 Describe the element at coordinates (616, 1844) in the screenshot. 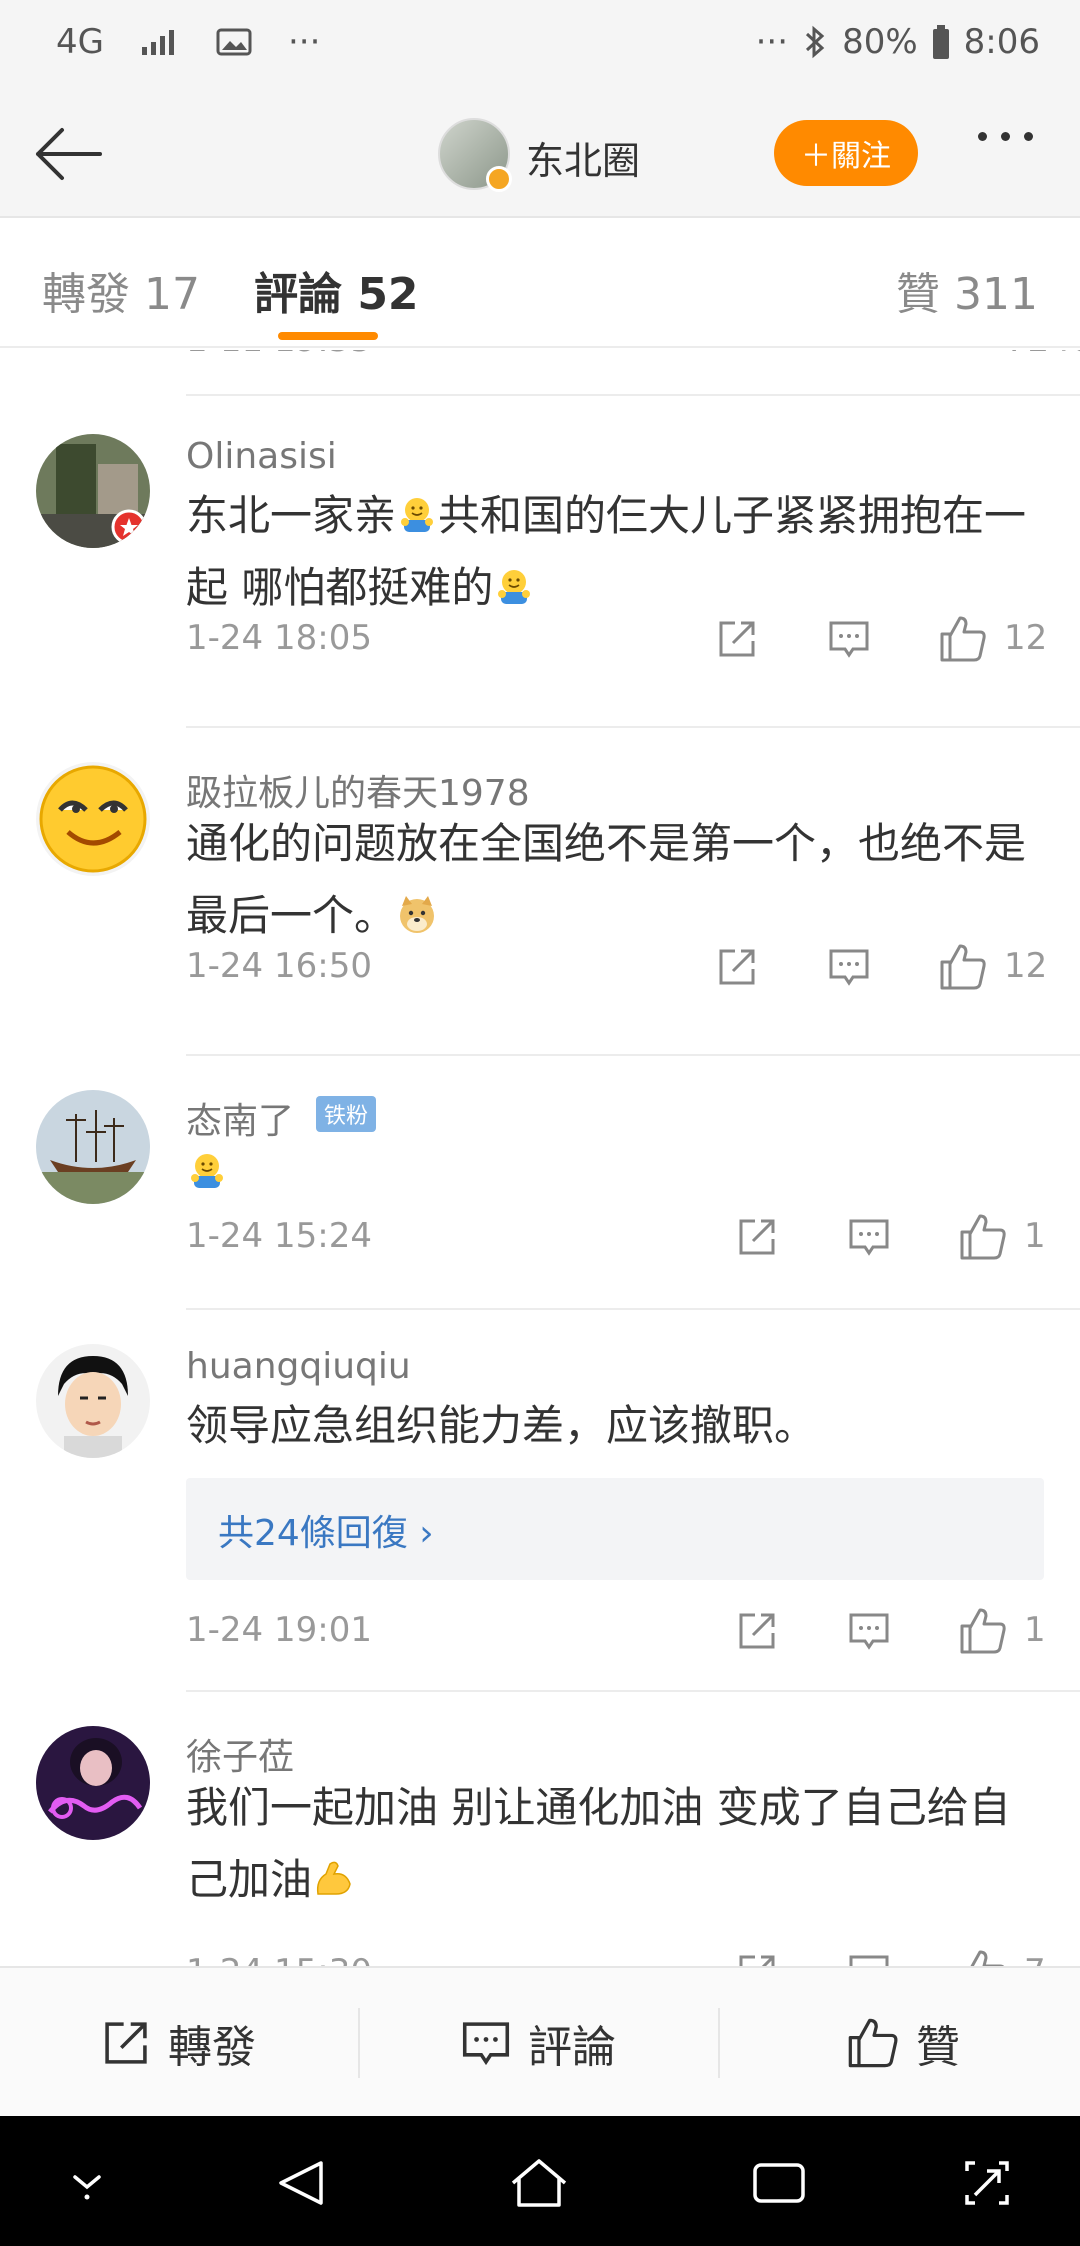

I see `comment-text: 我们一起加油 别让通化加油 变成了自己给自己加油` at that location.